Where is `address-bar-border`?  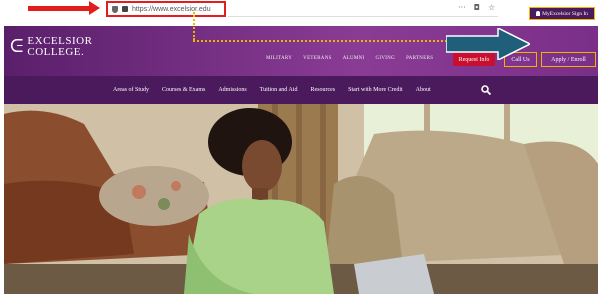
address-bar-border is located at coordinates (363, 16).